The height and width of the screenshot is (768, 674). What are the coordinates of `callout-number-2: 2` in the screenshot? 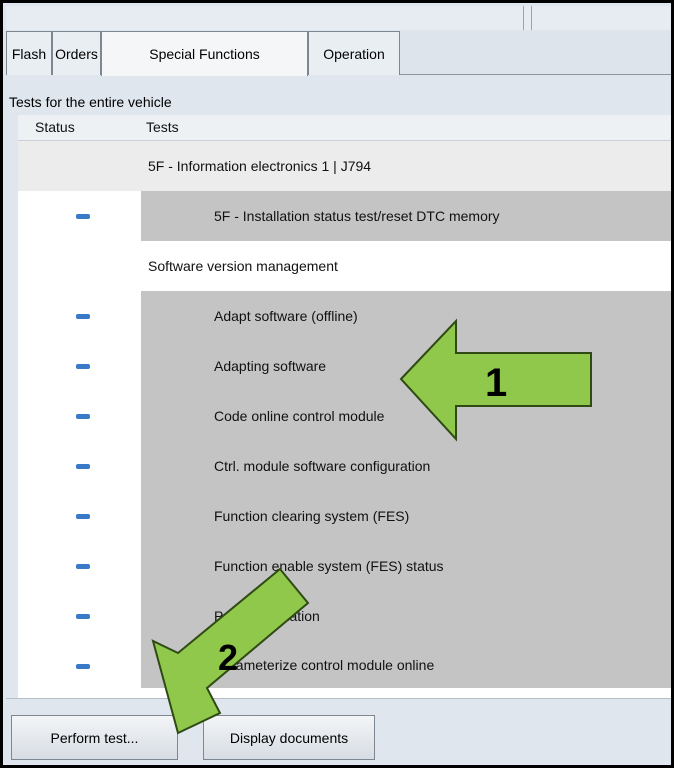 It's located at (228, 657).